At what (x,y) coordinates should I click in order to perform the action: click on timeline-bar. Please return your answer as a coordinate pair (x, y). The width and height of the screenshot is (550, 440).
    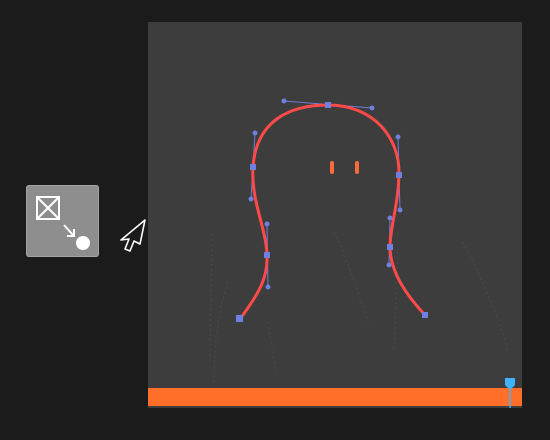
    Looking at the image, I should click on (335, 397).